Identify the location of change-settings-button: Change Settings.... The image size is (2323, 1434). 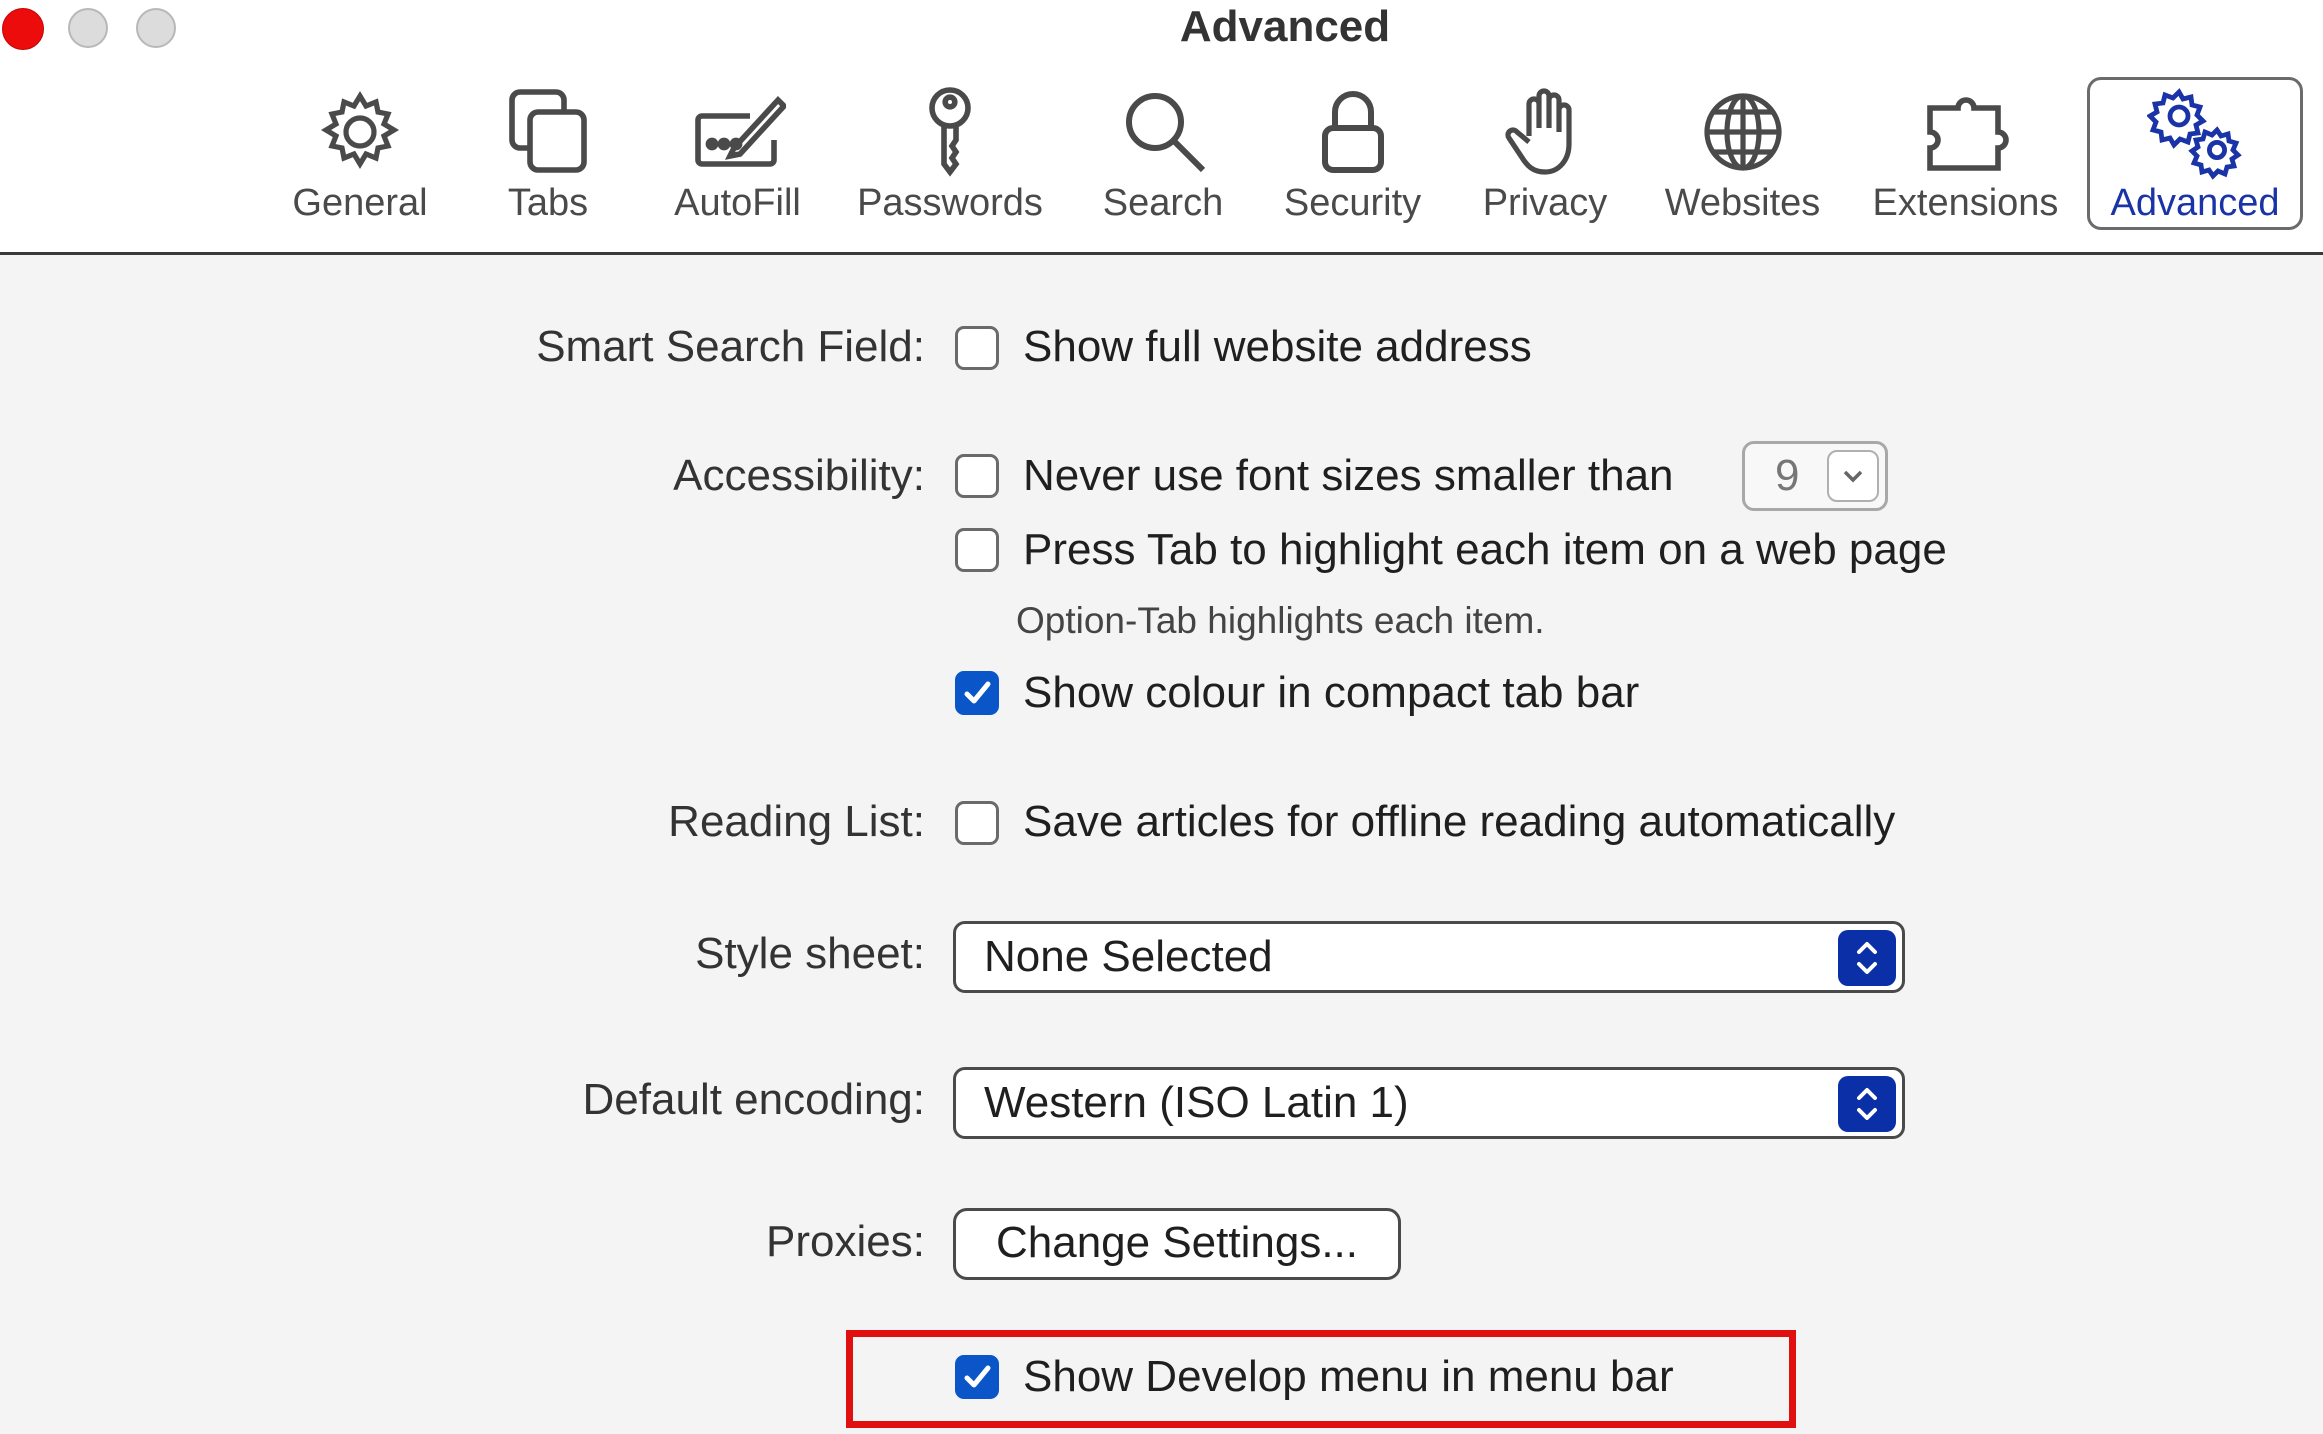
(1177, 1244).